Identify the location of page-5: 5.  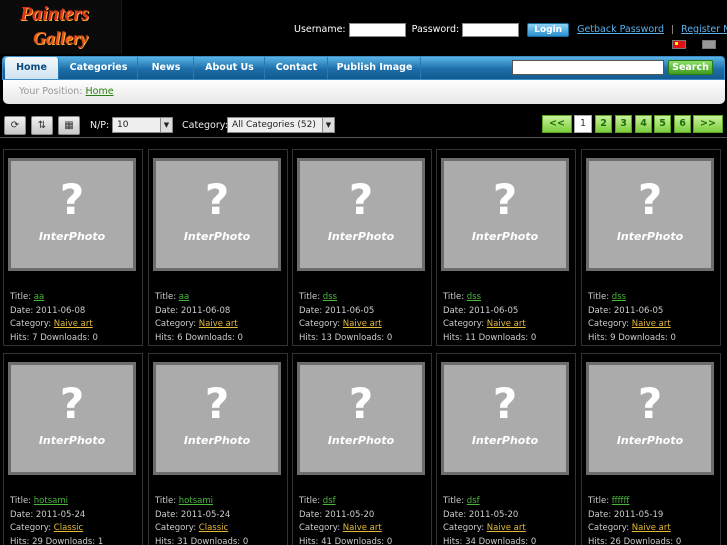
(662, 124).